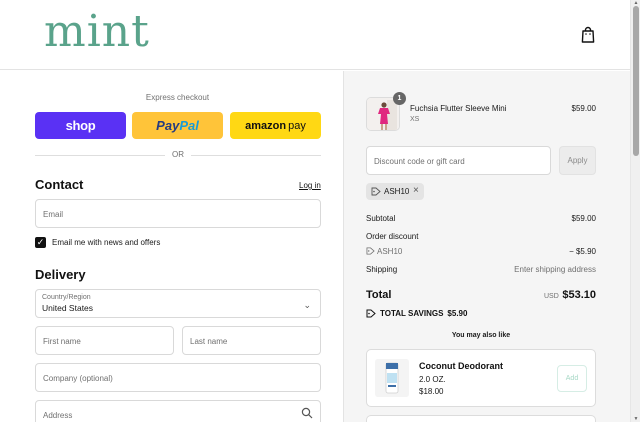 The image size is (640, 422). I want to click on apply-button: Apply, so click(577, 160).